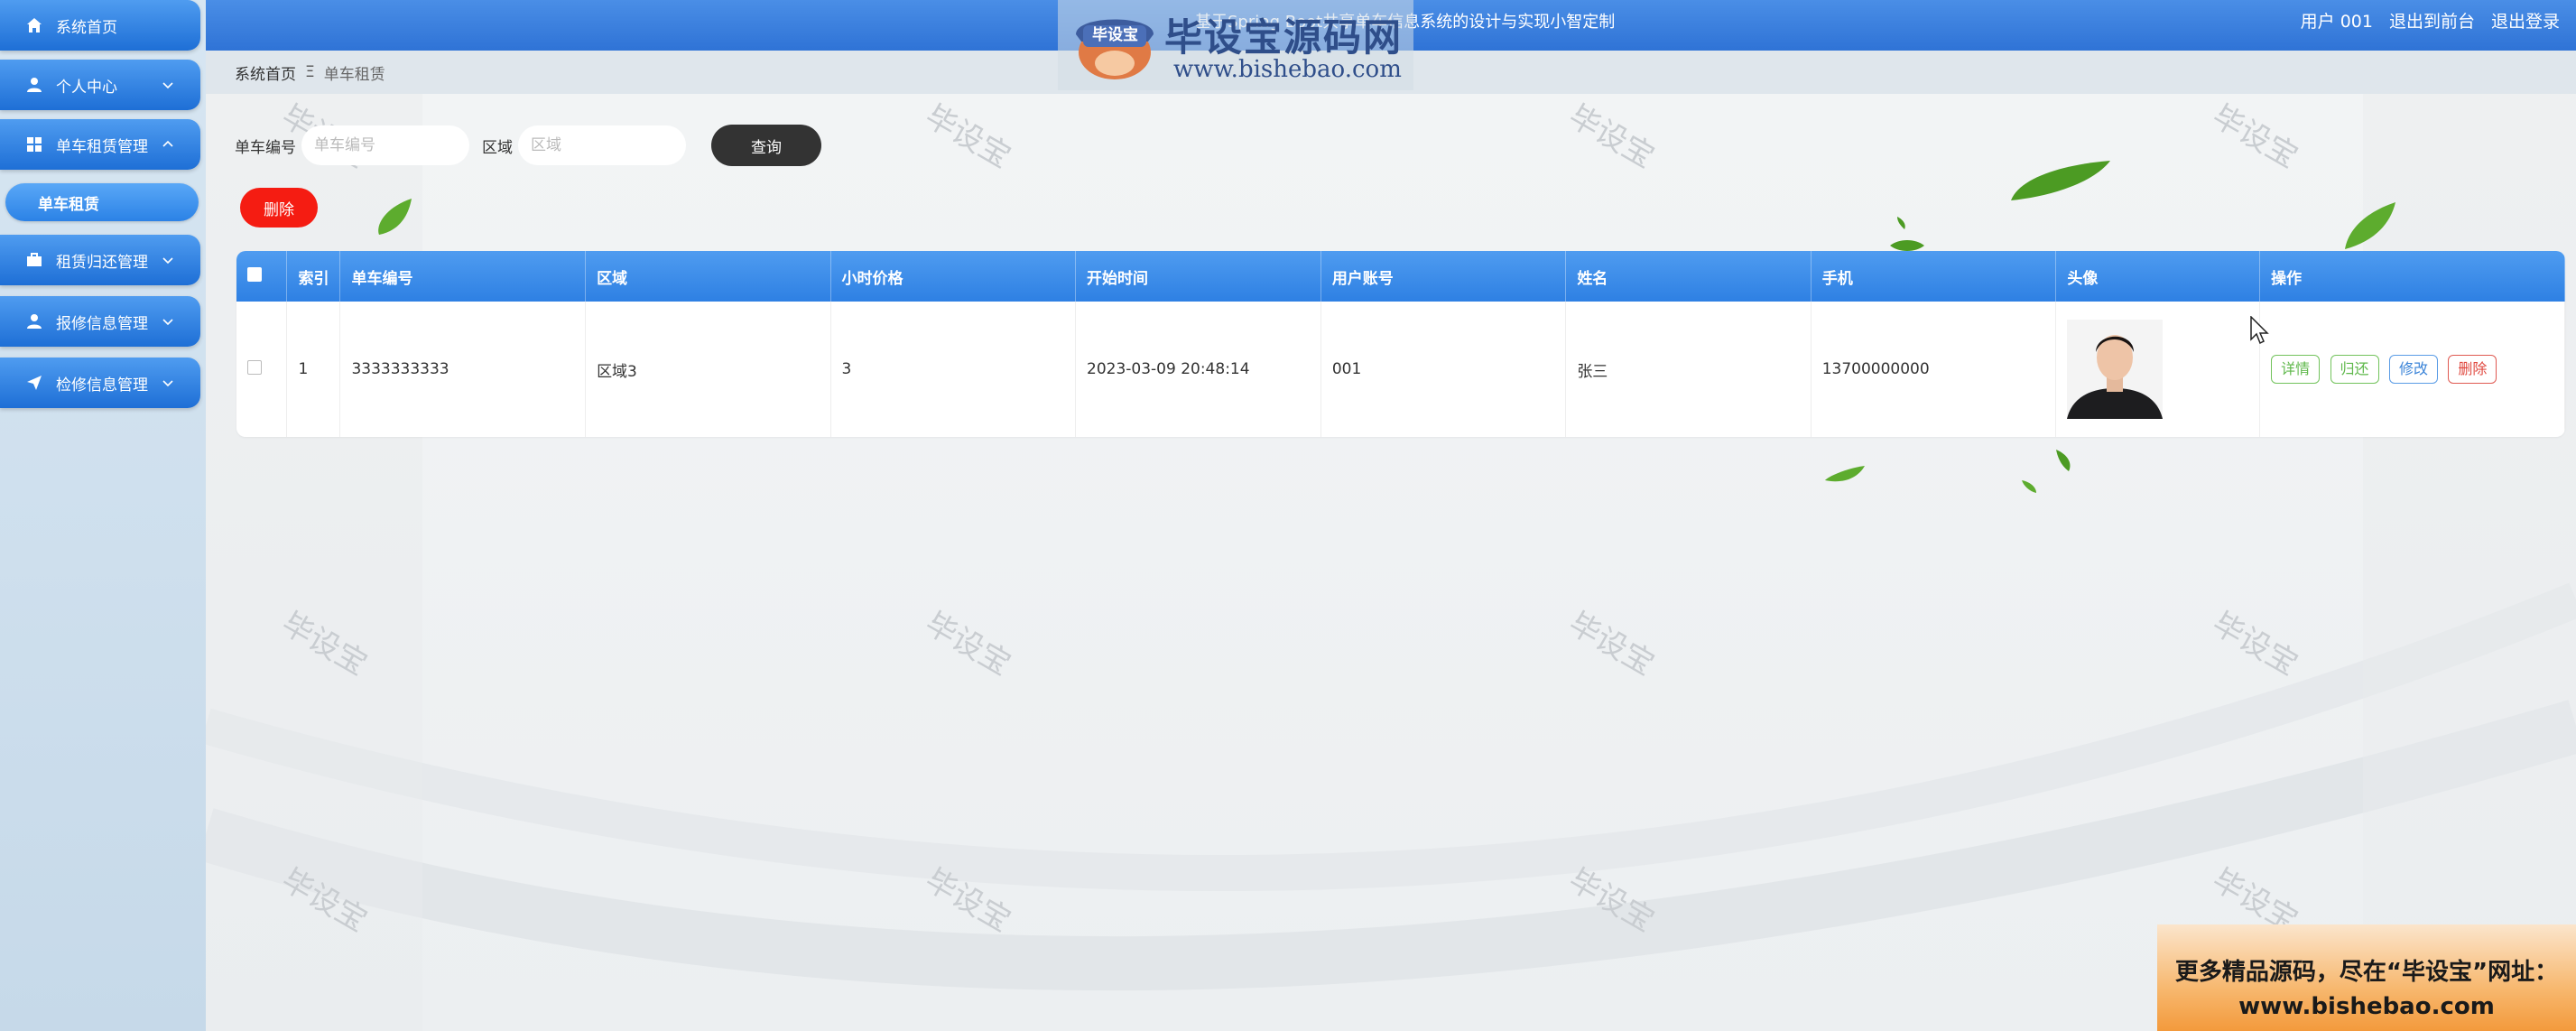 The height and width of the screenshot is (1031, 2576). I want to click on logo-url: www.bishebao.com, so click(1288, 69).